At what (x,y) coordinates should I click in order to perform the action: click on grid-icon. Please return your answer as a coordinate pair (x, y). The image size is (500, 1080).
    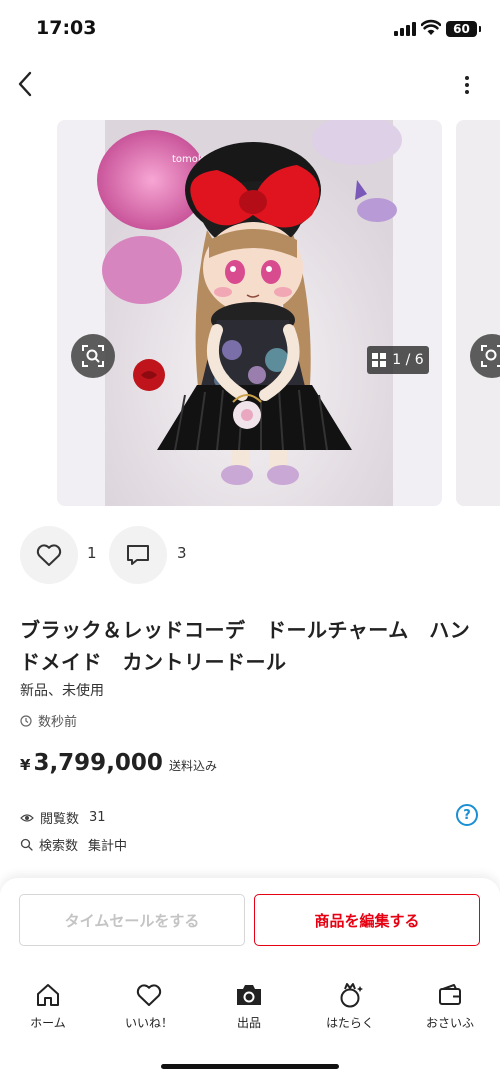
    Looking at the image, I should click on (379, 360).